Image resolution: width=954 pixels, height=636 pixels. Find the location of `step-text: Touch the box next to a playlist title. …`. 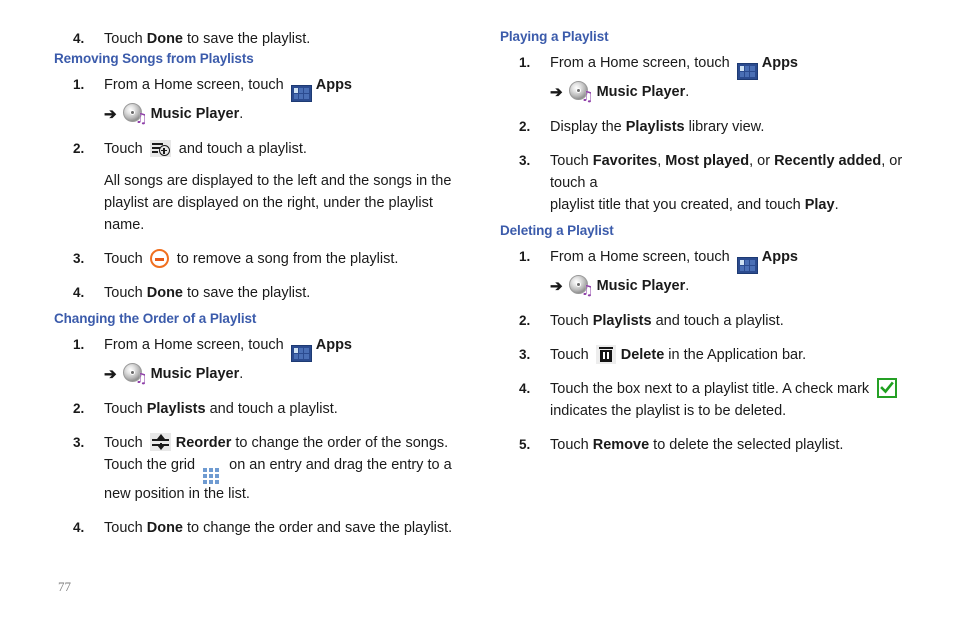

step-text: Touch the box next to a playlist title. … is located at coordinates (735, 389).